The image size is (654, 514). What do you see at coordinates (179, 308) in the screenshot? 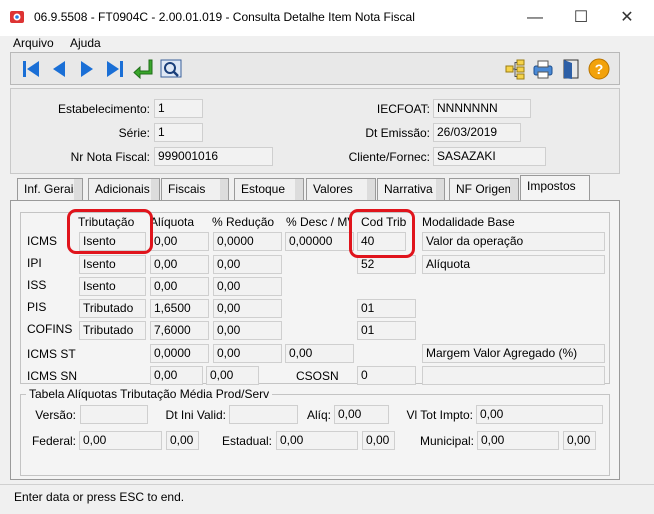
I see `pis-aliquota: 1,6500` at bounding box center [179, 308].